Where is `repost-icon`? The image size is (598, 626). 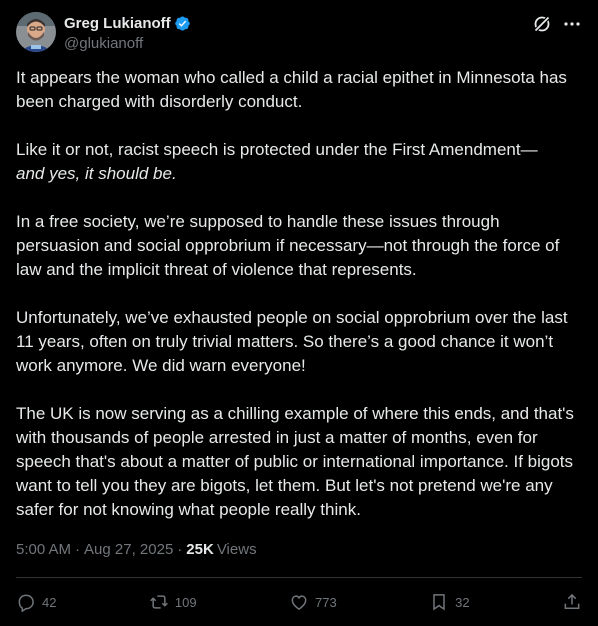
repost-icon is located at coordinates (159, 602).